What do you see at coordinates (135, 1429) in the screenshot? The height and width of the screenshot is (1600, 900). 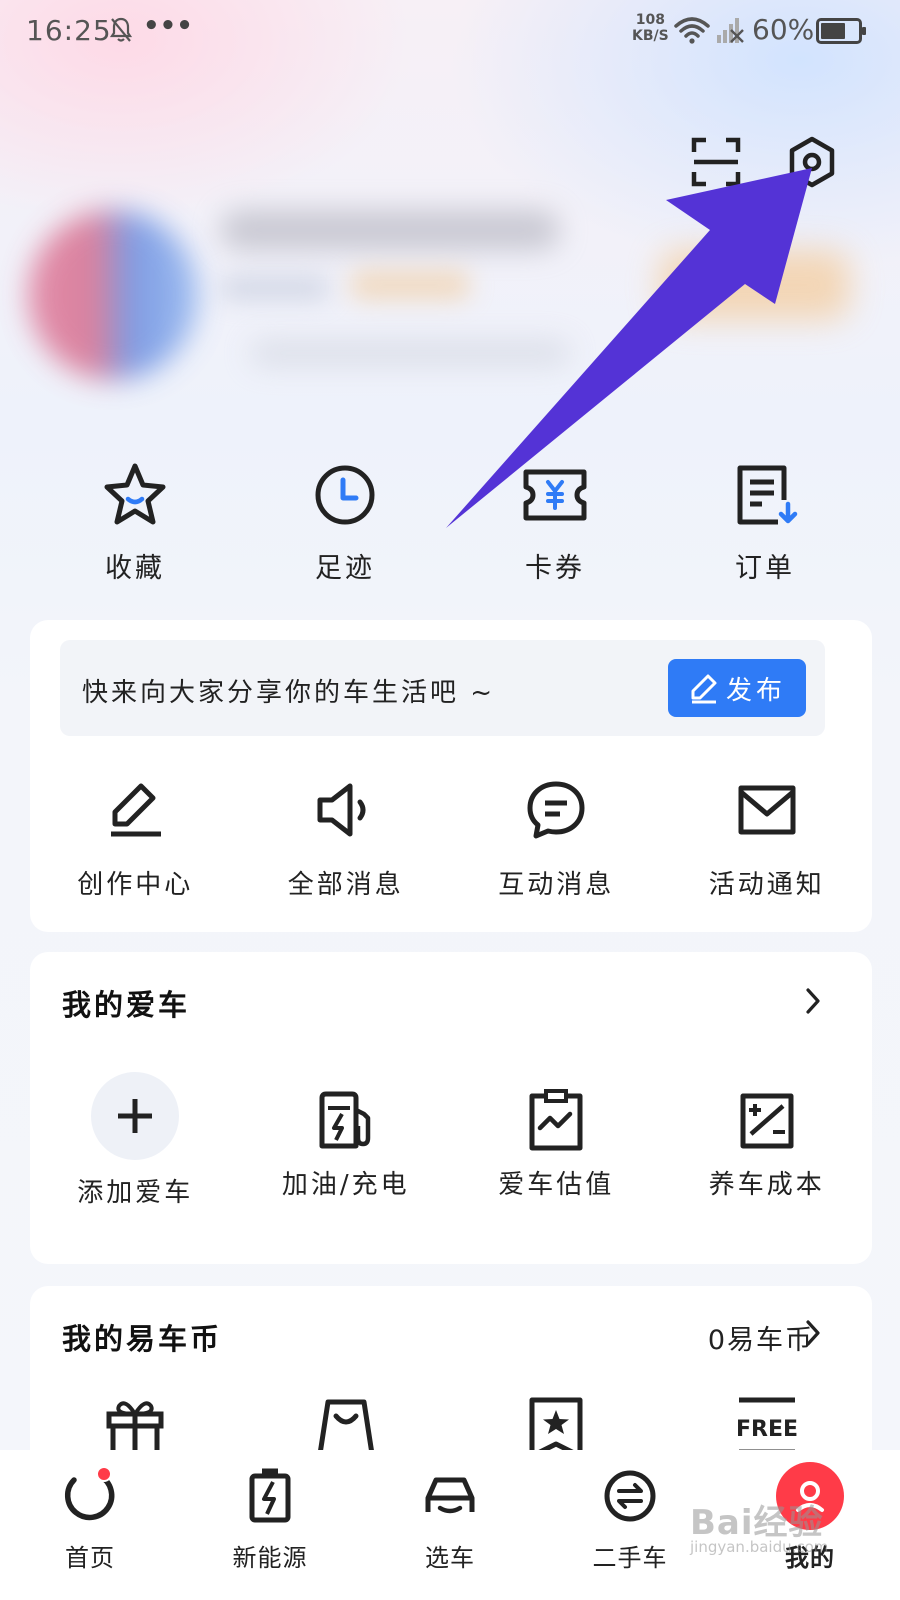 I see `gift-icon` at bounding box center [135, 1429].